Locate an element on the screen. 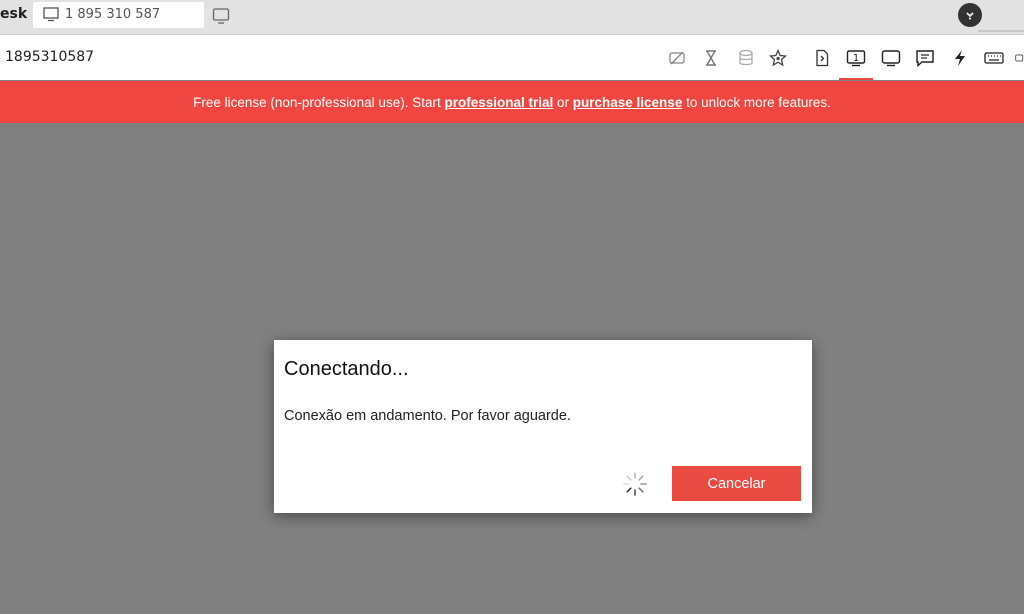 Image resolution: width=1024 pixels, height=614 pixels. loading-spinner-icon is located at coordinates (635, 486).